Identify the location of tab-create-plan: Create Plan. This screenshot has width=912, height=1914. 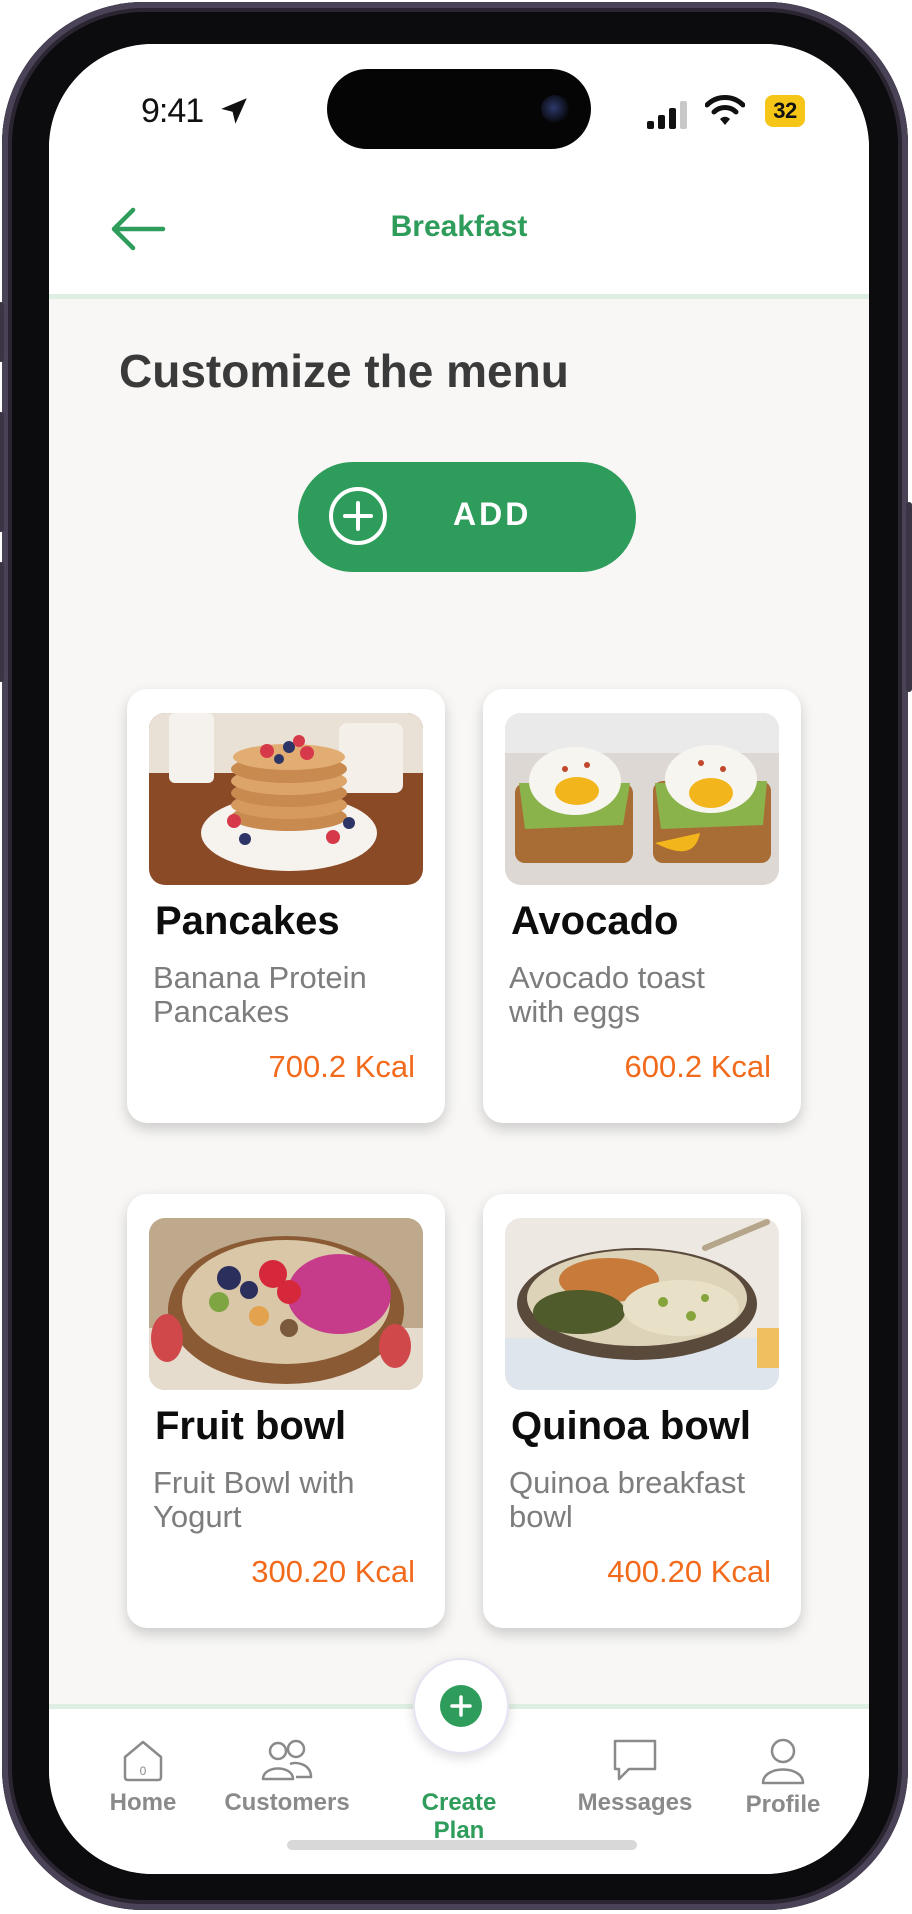
(459, 1814).